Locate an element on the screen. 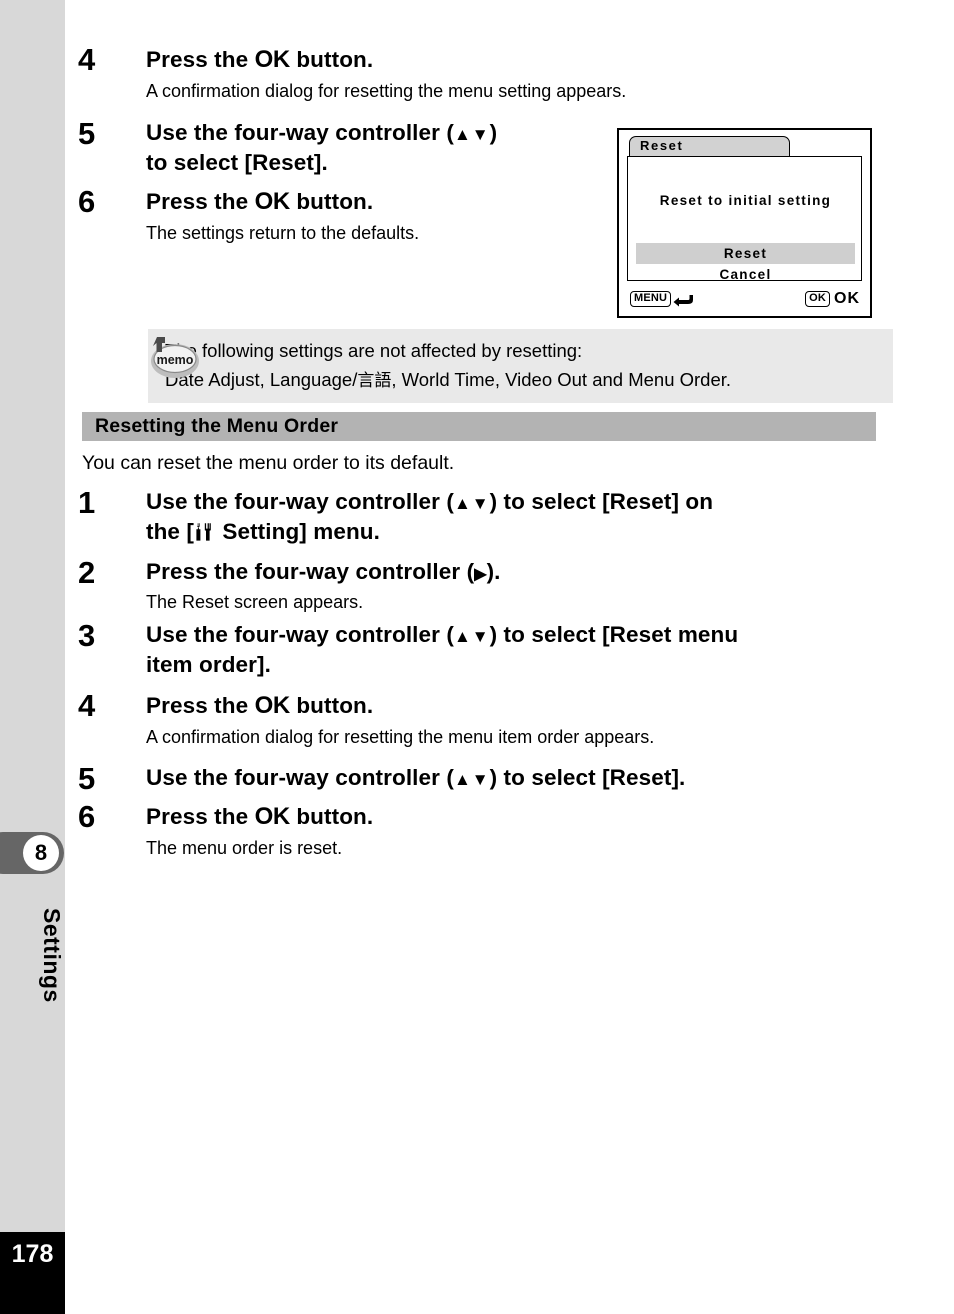 This screenshot has width=954, height=1314. step-title-prefix: Press the four-way controller ( is located at coordinates (310, 571).